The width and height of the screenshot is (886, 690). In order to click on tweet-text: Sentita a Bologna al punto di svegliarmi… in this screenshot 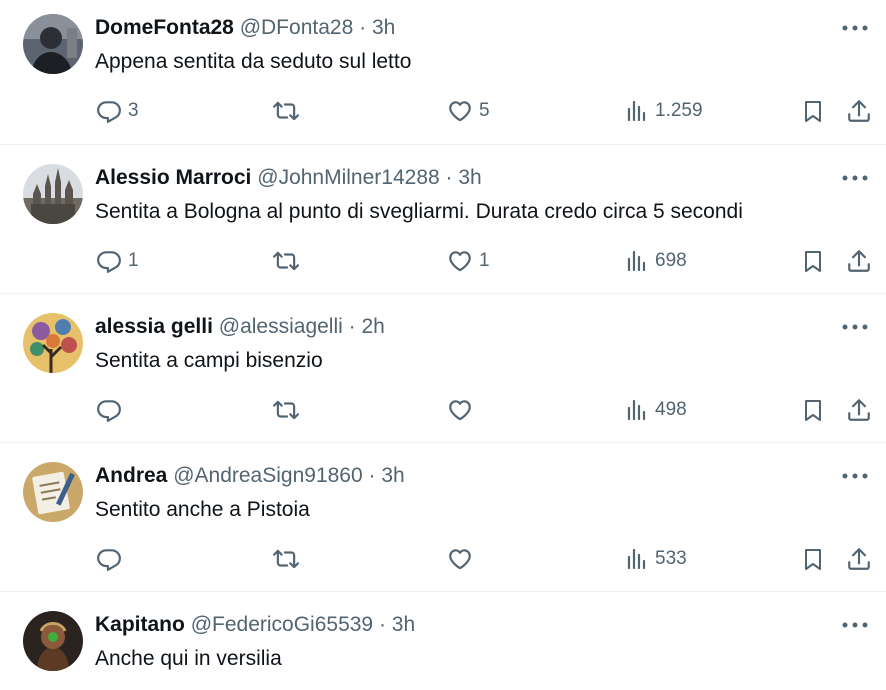, I will do `click(419, 211)`.